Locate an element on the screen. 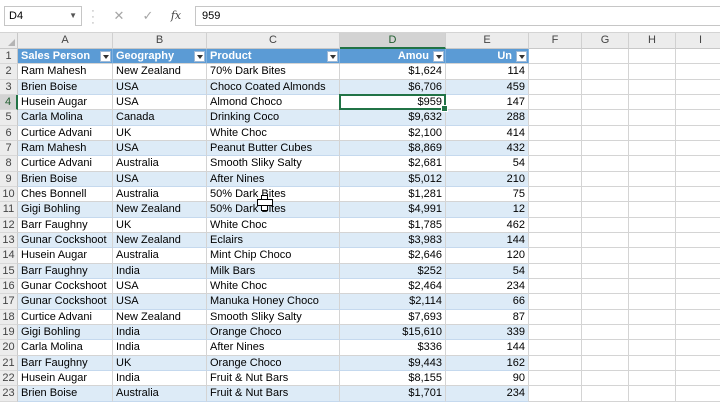 This screenshot has height=404, width=720. row-header-2: 2 is located at coordinates (9, 72).